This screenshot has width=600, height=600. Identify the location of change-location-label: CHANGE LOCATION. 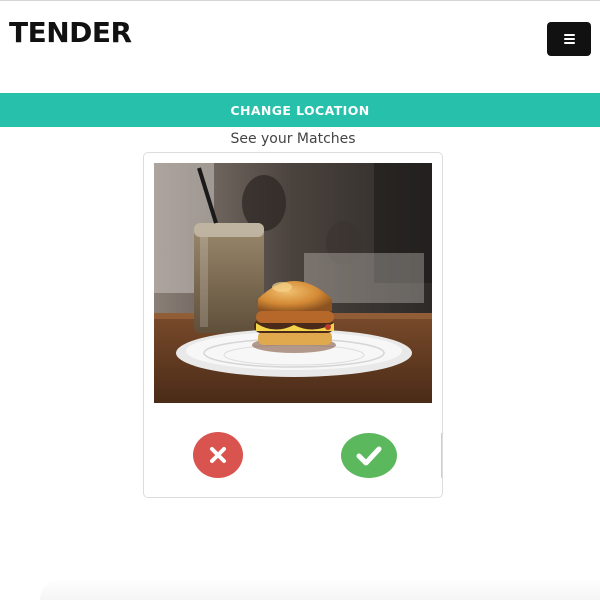
(300, 110).